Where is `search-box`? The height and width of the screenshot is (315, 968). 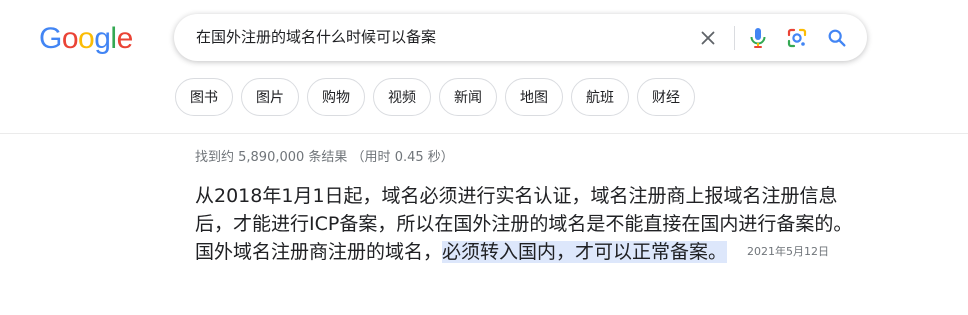 search-box is located at coordinates (520, 37).